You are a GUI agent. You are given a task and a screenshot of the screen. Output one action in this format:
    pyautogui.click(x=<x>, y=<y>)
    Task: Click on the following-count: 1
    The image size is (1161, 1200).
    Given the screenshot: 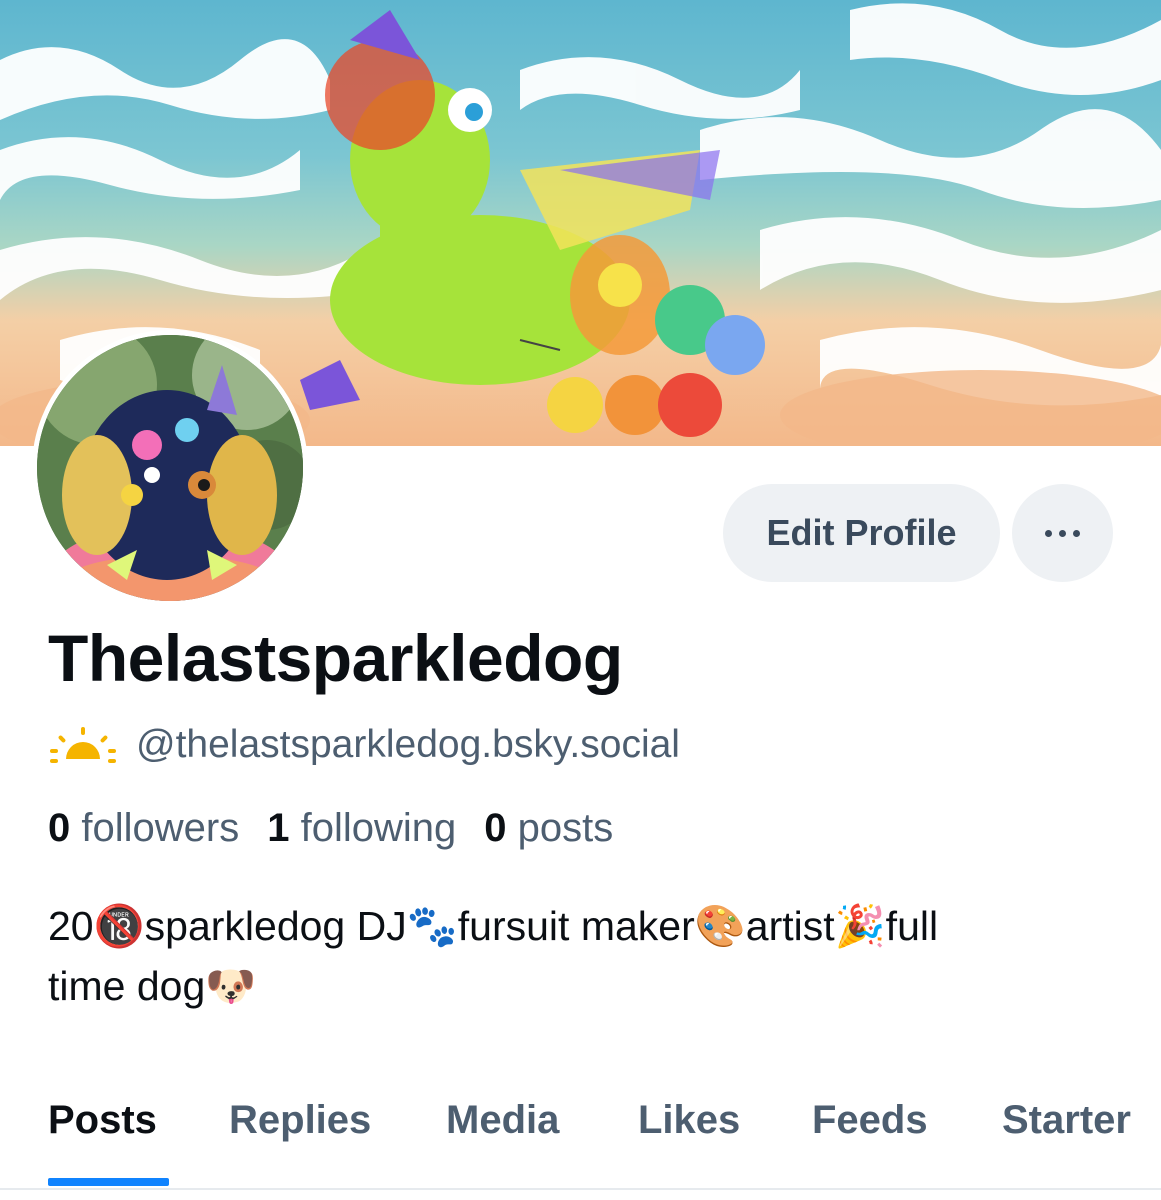 What is the action you would take?
    pyautogui.click(x=278, y=828)
    